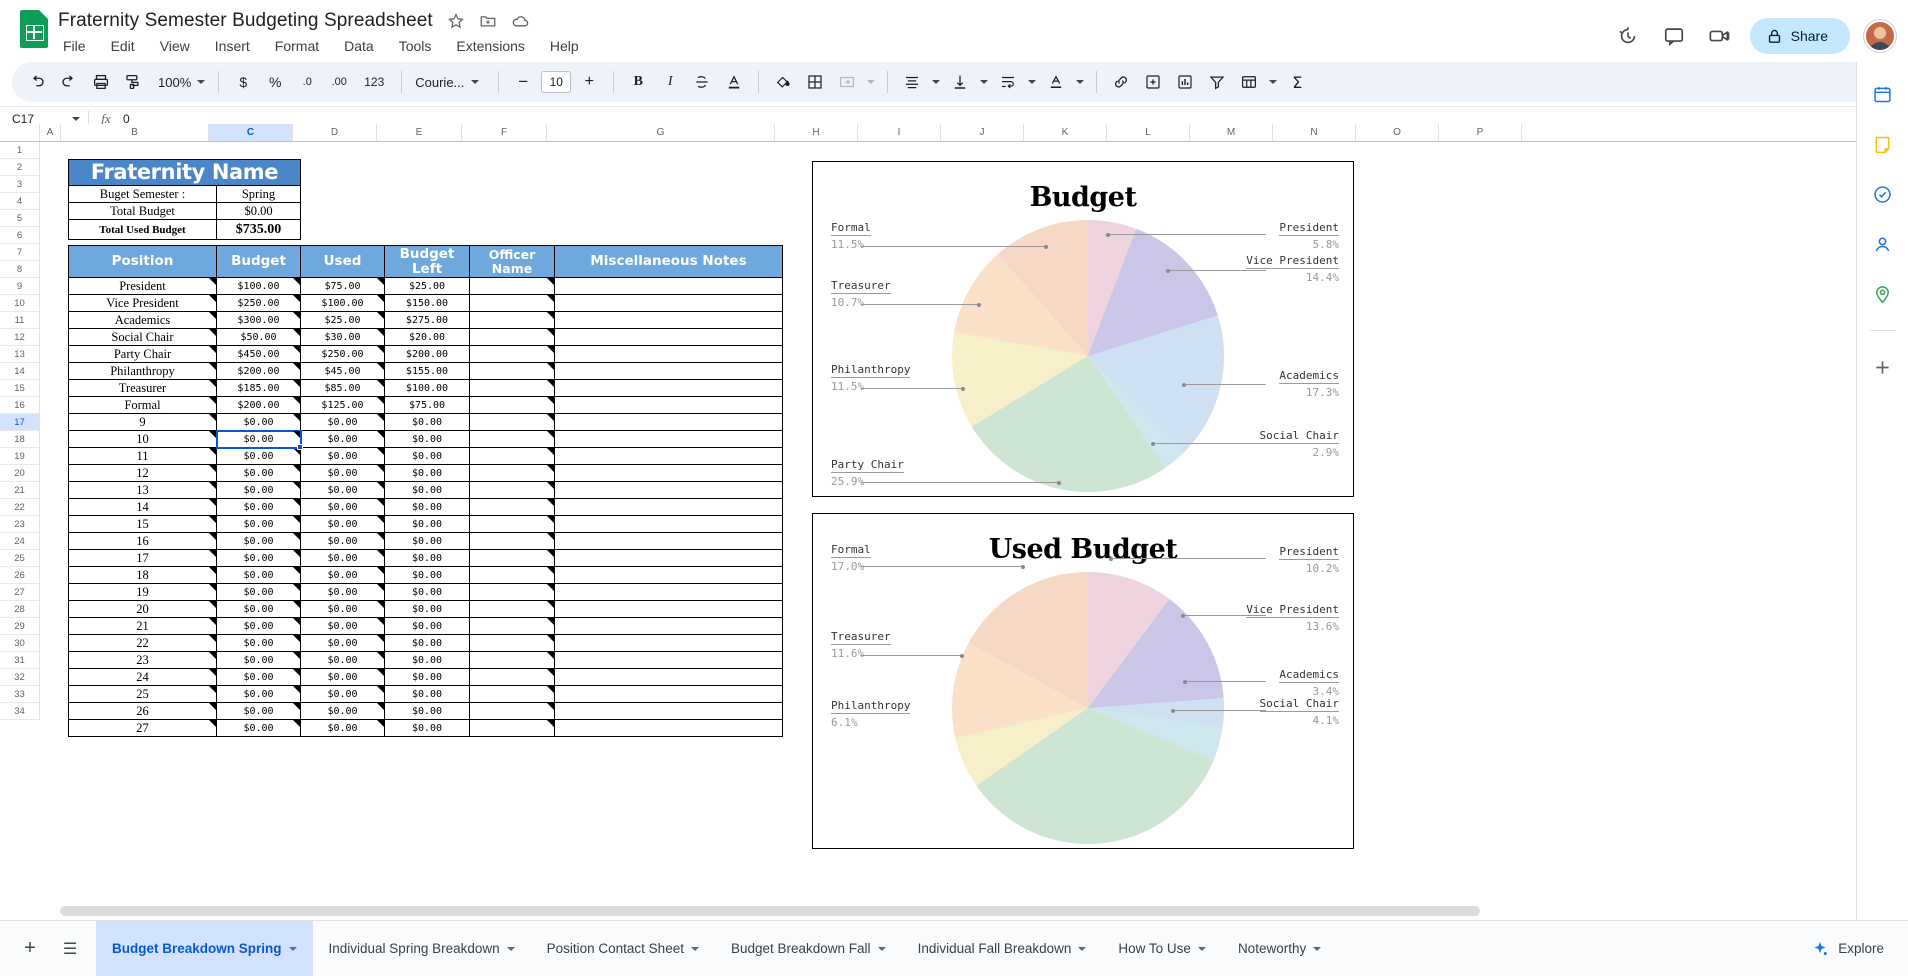 The width and height of the screenshot is (1908, 976). I want to click on italic-button: I, so click(670, 82).